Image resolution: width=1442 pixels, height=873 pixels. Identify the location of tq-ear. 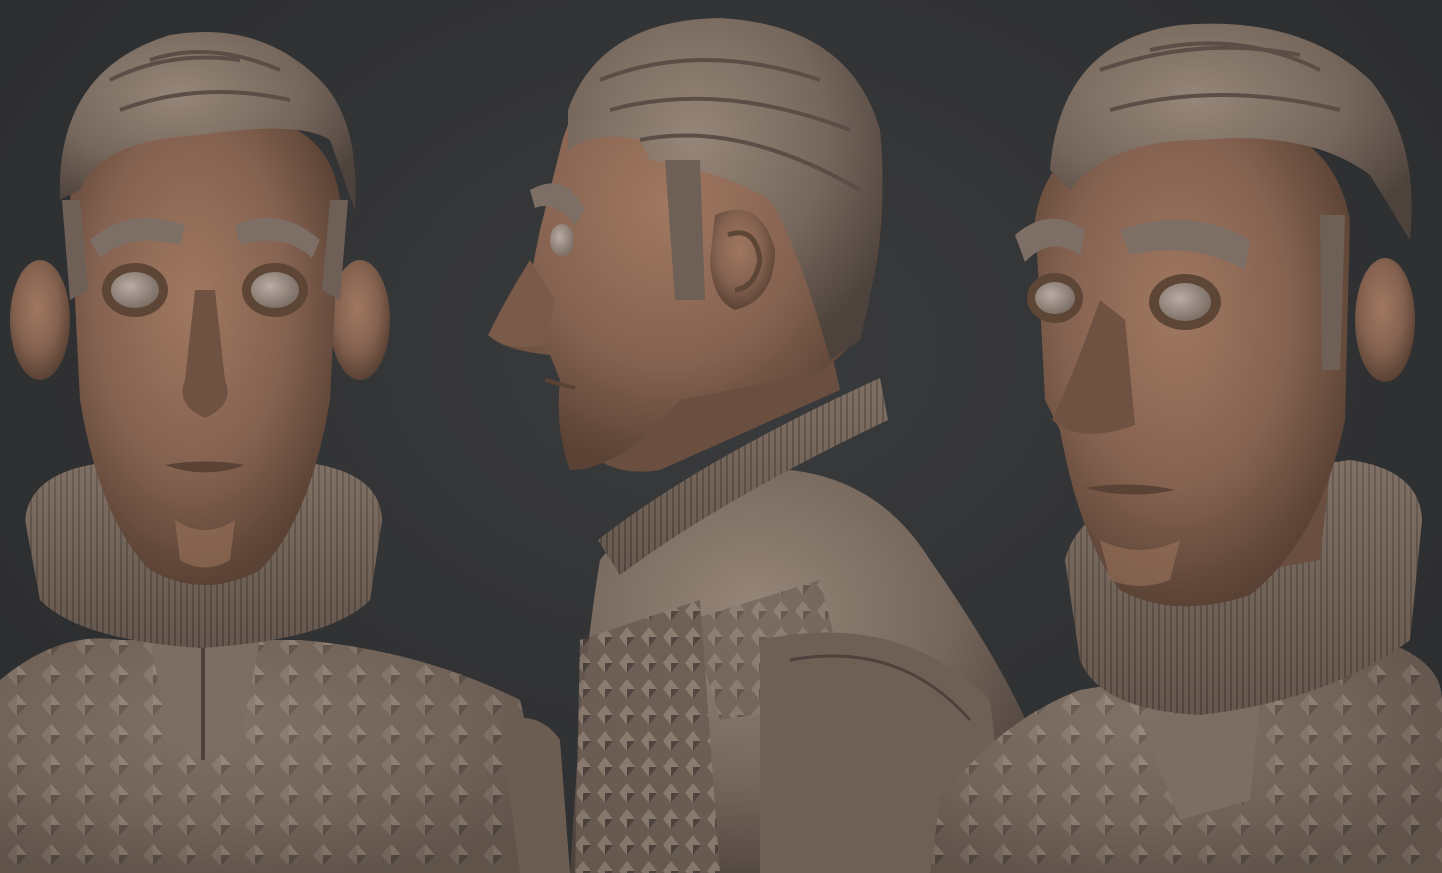
(1385, 320).